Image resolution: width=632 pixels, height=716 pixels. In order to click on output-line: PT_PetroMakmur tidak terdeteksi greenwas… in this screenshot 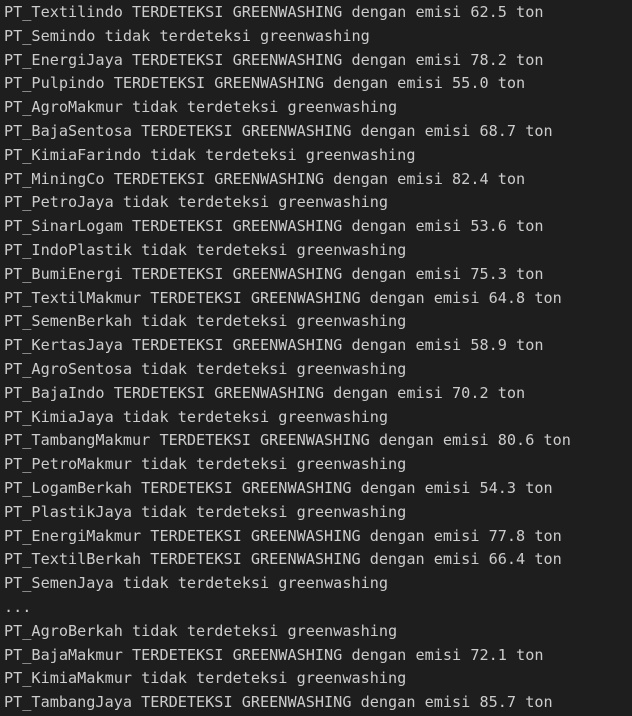, I will do `click(205, 464)`.